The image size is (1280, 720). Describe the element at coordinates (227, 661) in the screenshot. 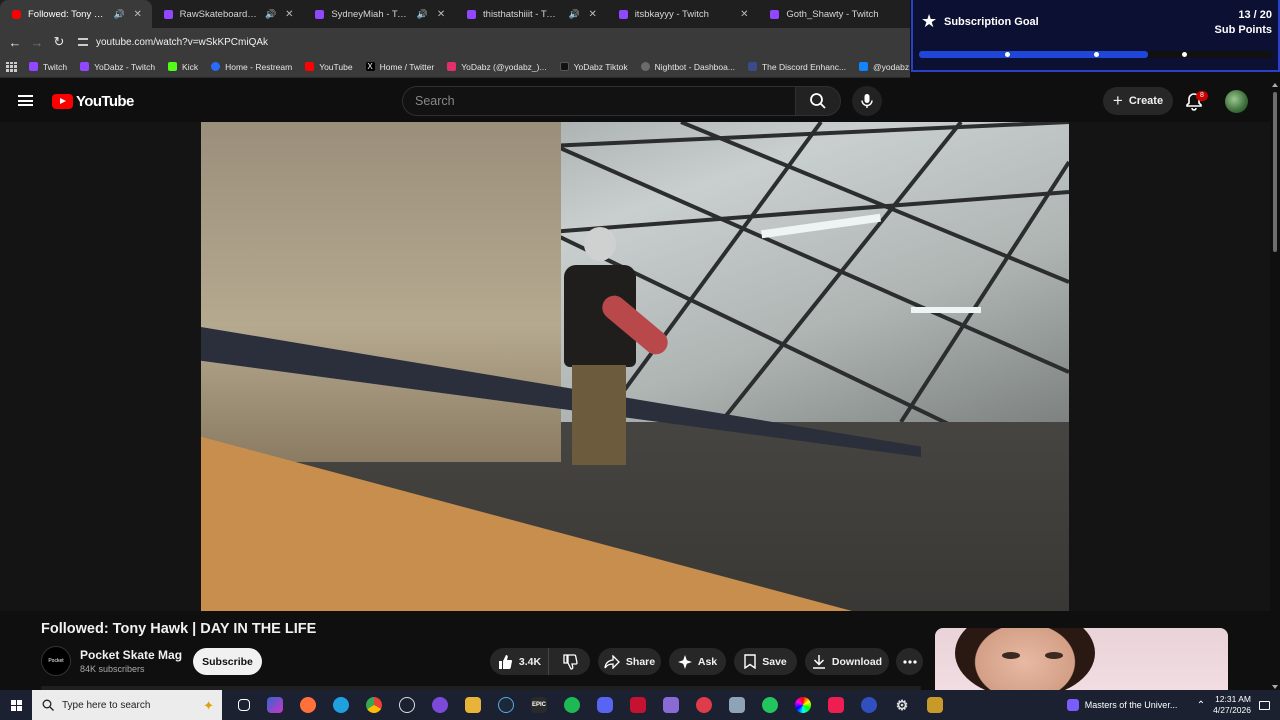

I see `subscribe-button: Subscribe` at that location.